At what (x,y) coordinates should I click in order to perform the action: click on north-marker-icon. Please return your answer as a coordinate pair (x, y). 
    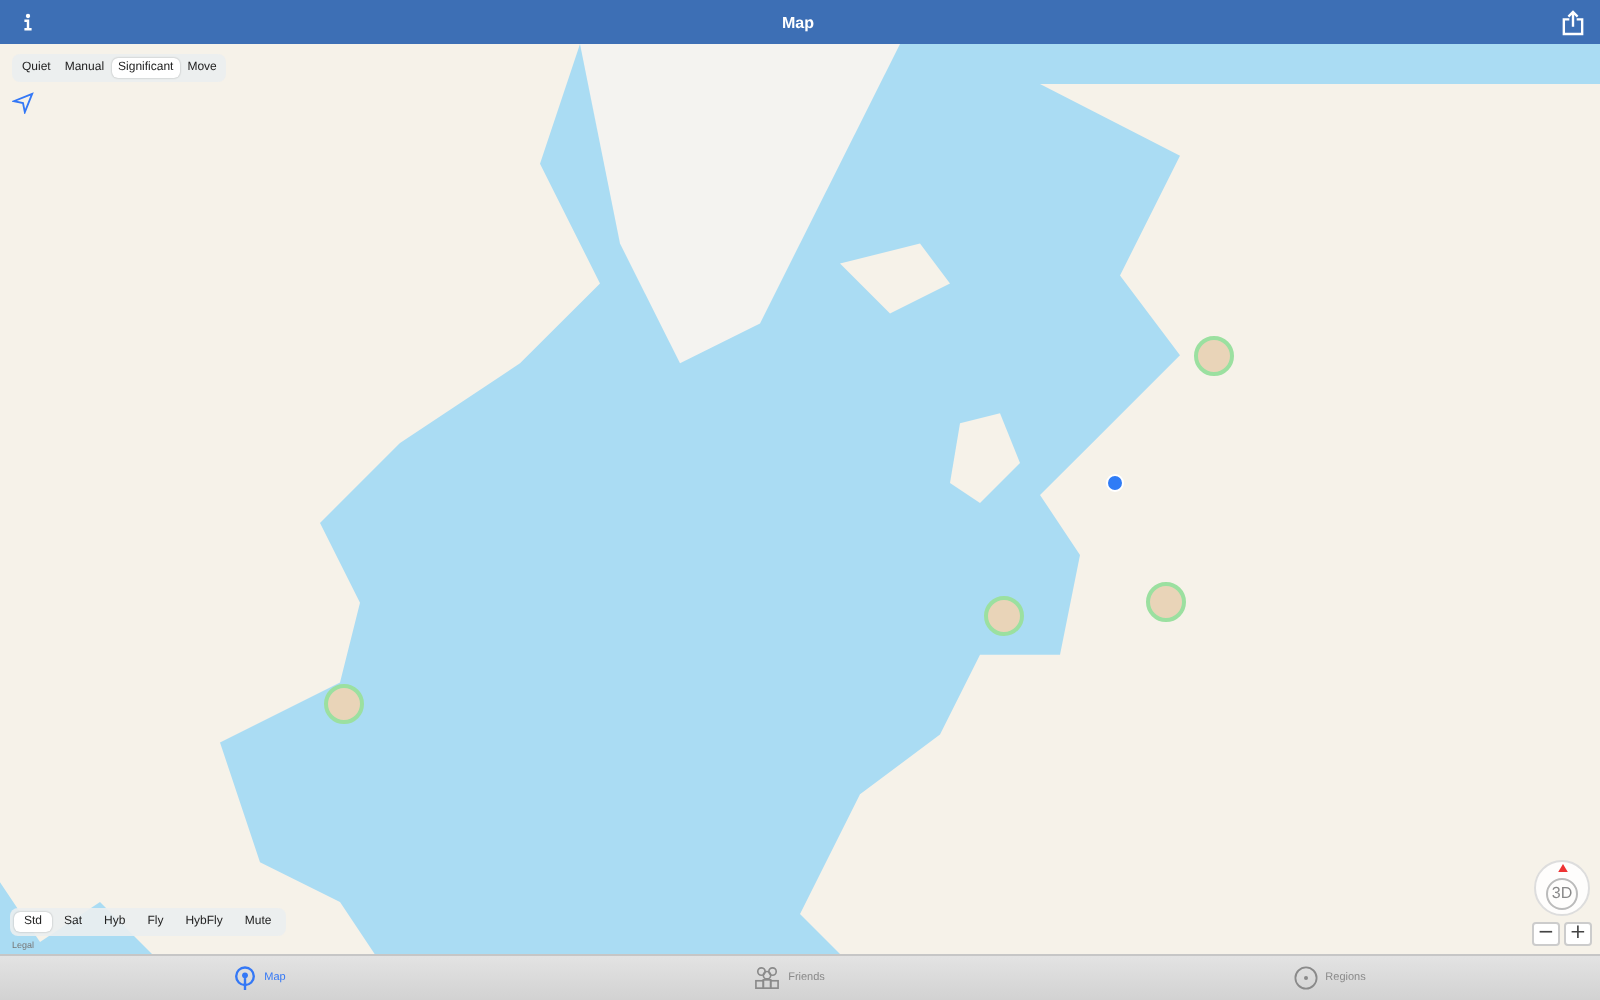
    Looking at the image, I should click on (1562, 868).